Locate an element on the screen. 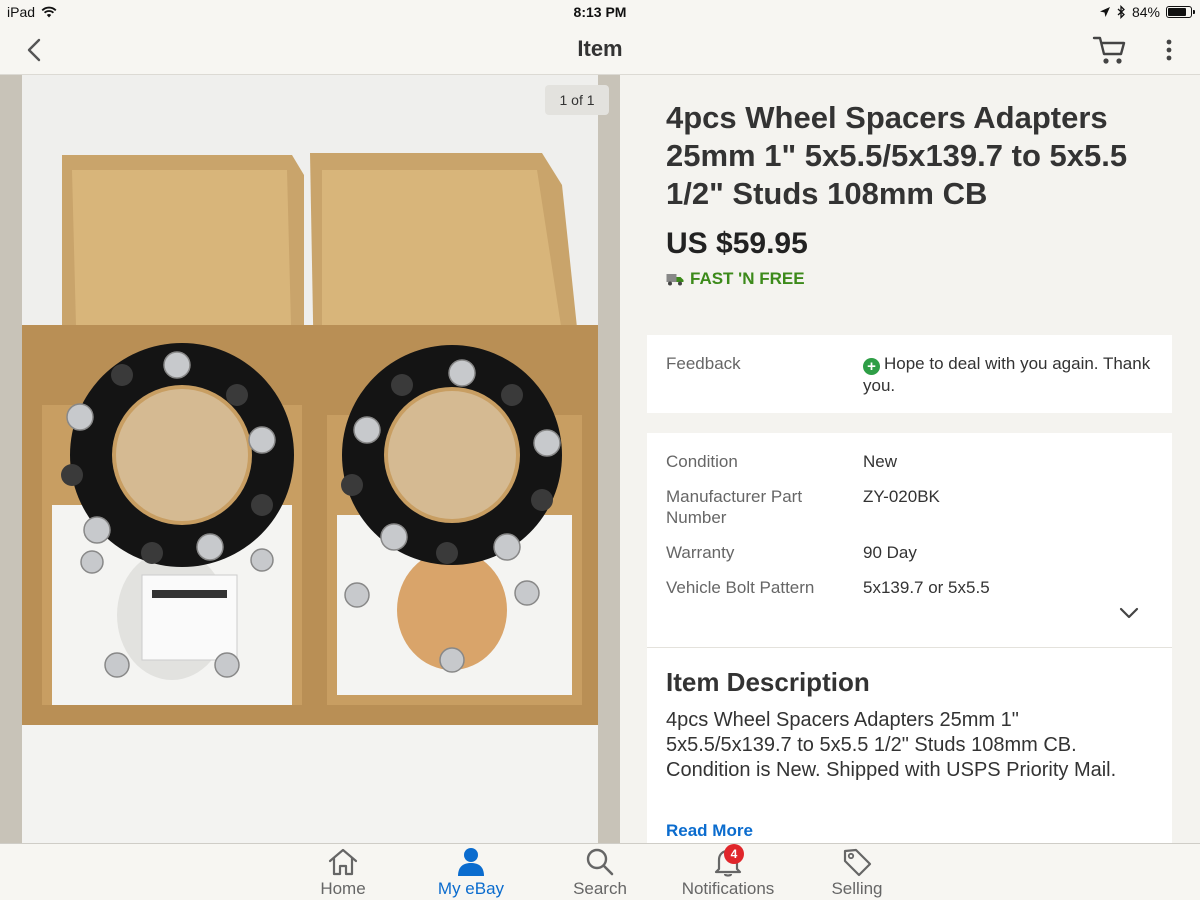 This screenshot has height=900, width=1200. expand-chevron-icon is located at coordinates (1129, 613).